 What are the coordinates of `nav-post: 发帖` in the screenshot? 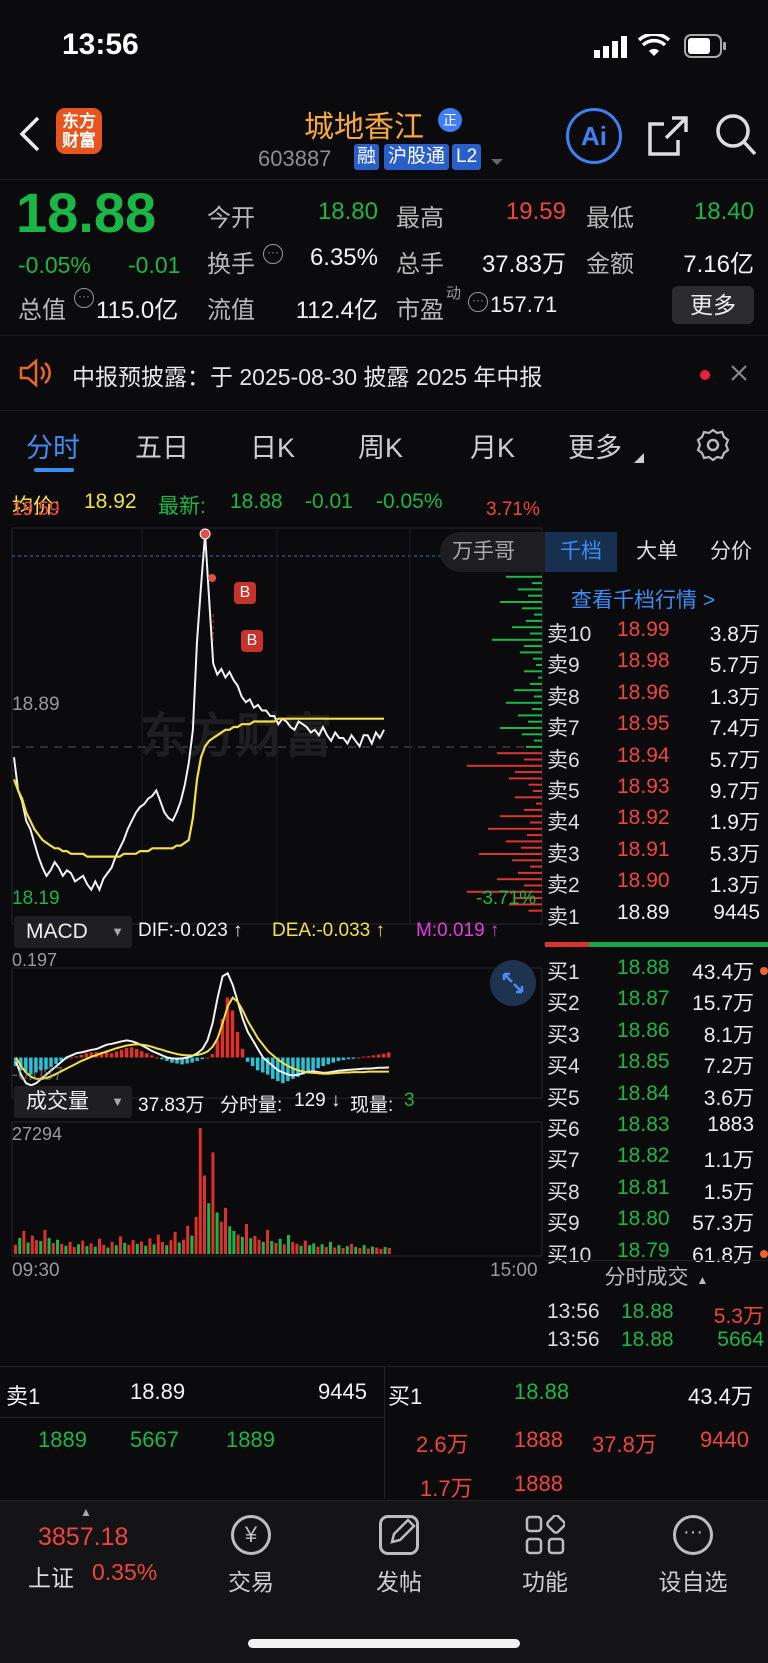 It's located at (399, 1556).